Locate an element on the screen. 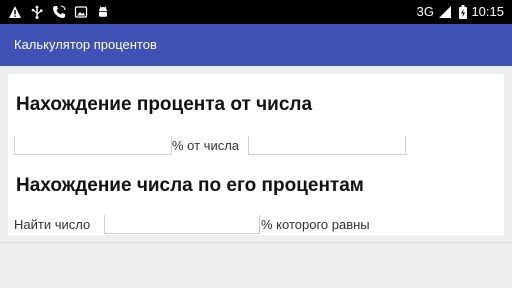 This screenshot has width=512, height=288. heading-percent-of-number: Нахождение процента от числа is located at coordinates (164, 104).